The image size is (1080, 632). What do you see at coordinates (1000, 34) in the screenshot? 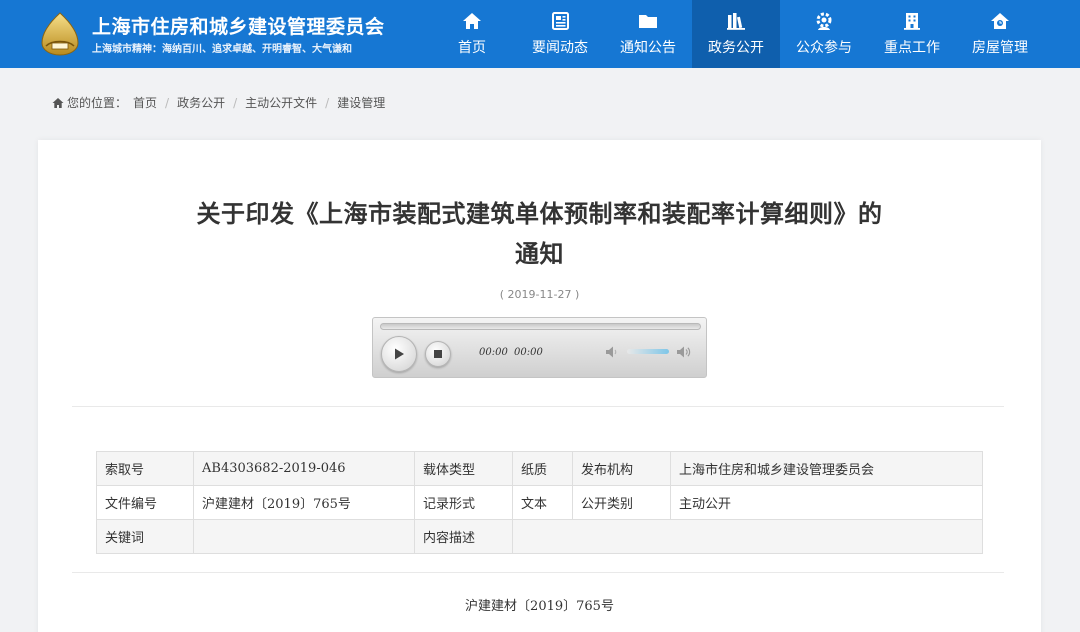
I see `nav-item-housing-management: 房屋管理` at bounding box center [1000, 34].